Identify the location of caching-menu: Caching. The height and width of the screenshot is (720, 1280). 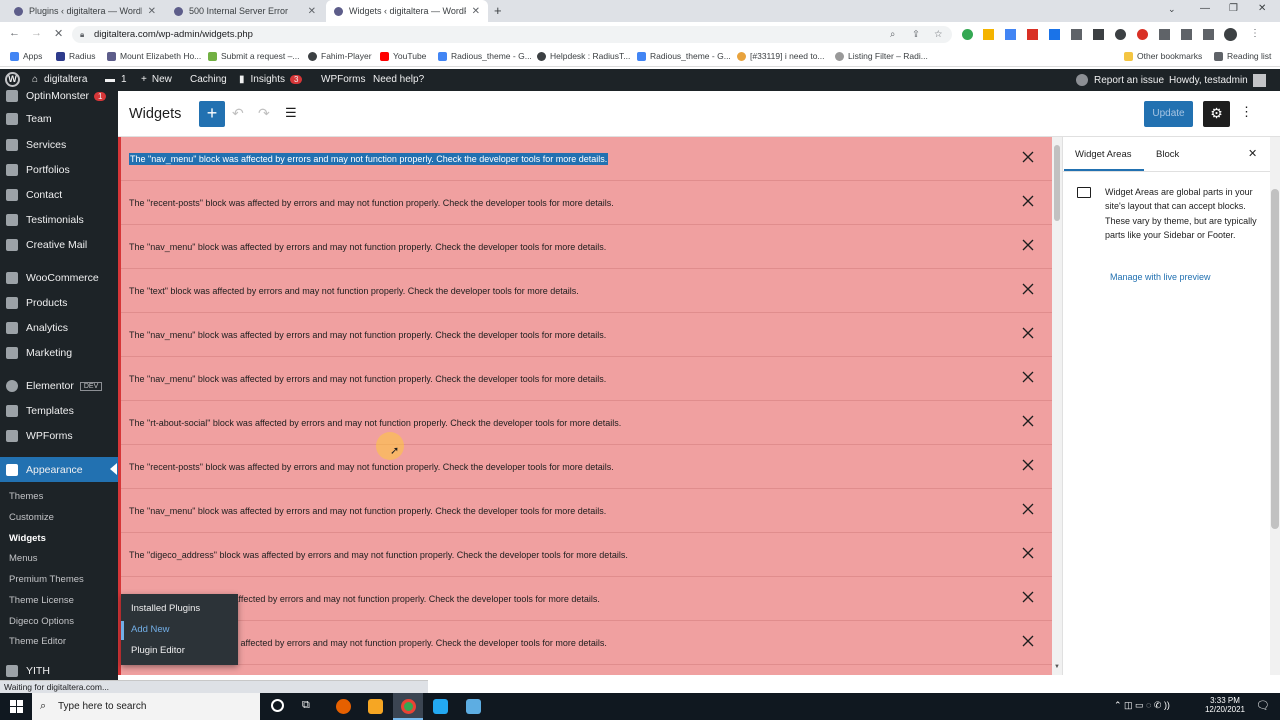
(208, 79).